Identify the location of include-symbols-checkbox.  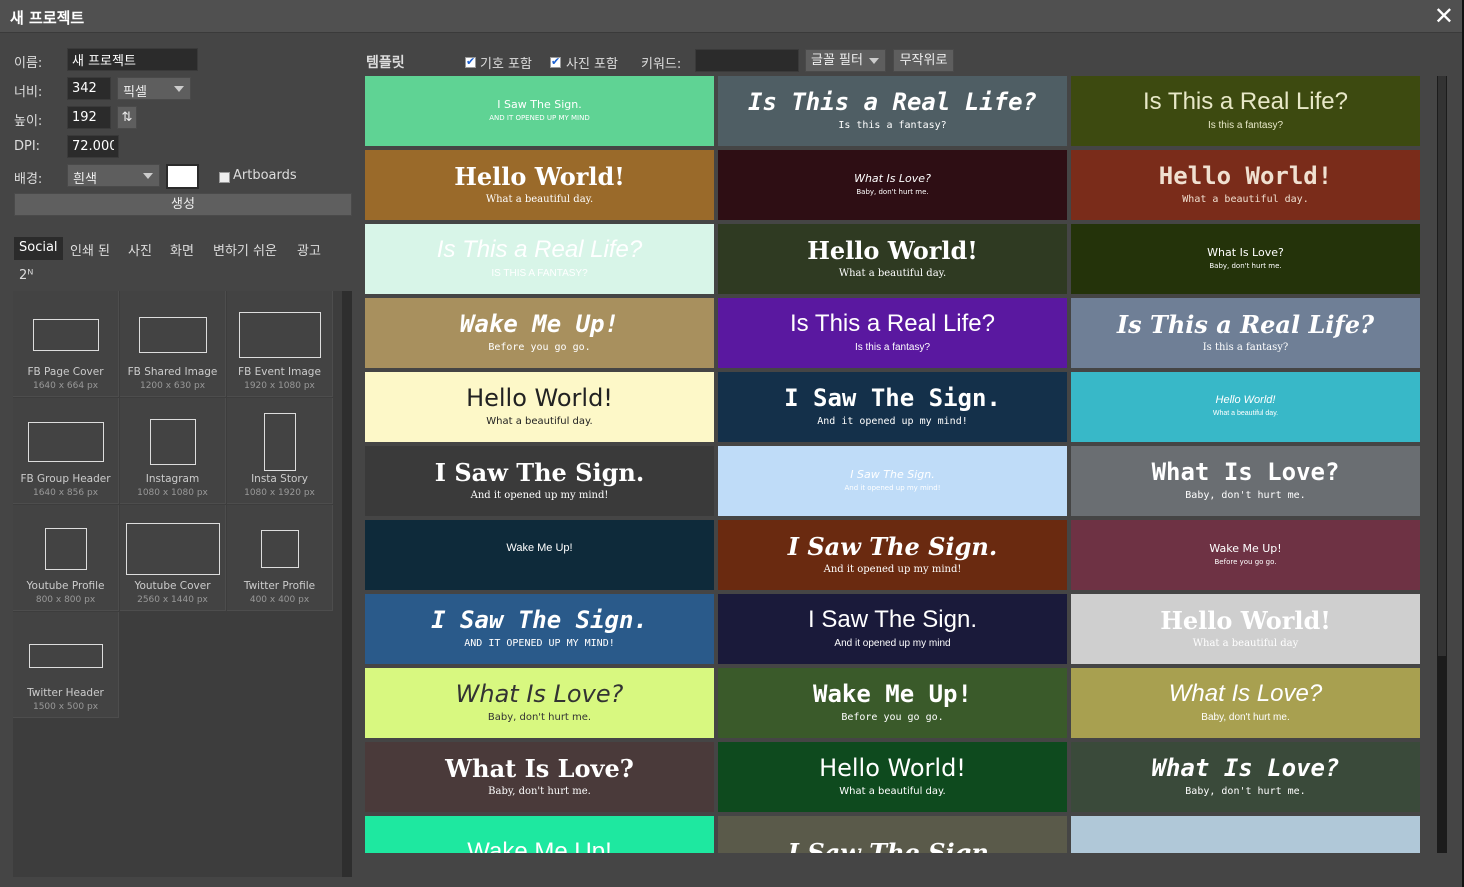
(470, 61).